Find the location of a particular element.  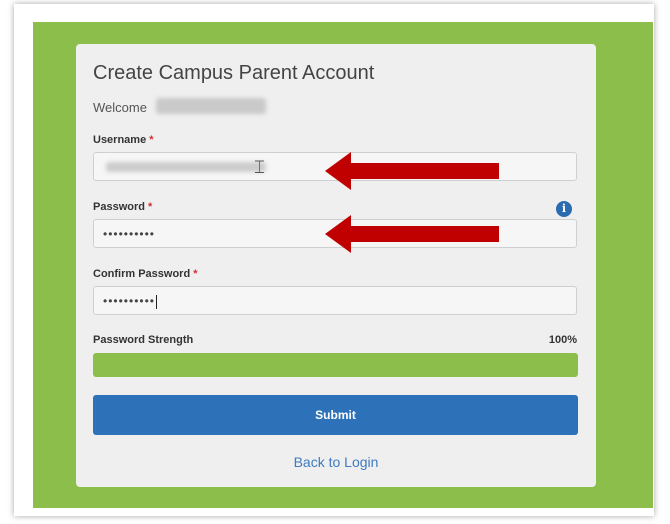

back-to-login-link: Back to Login is located at coordinates (336, 462).